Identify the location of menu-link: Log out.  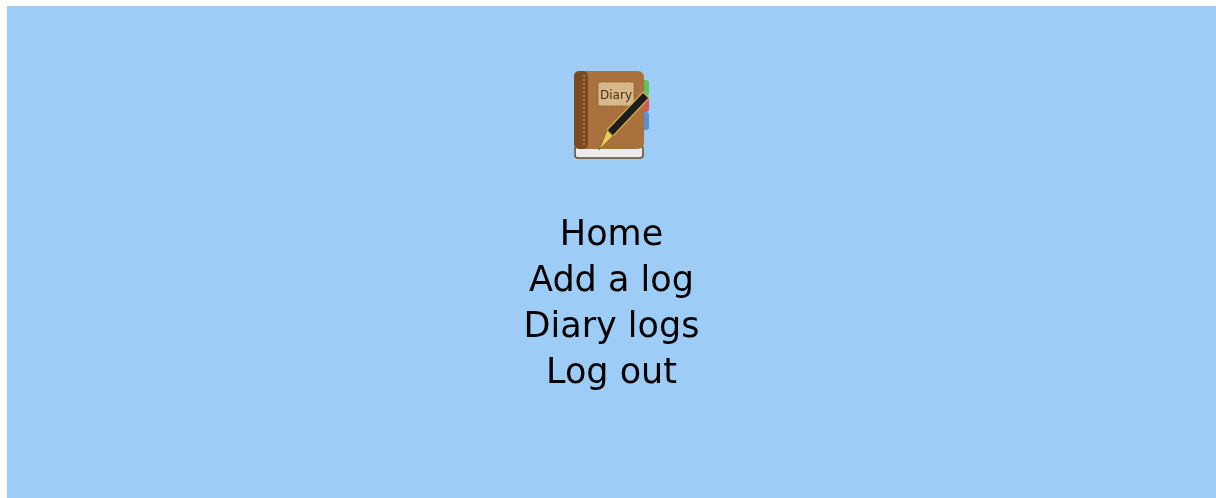
(611, 371).